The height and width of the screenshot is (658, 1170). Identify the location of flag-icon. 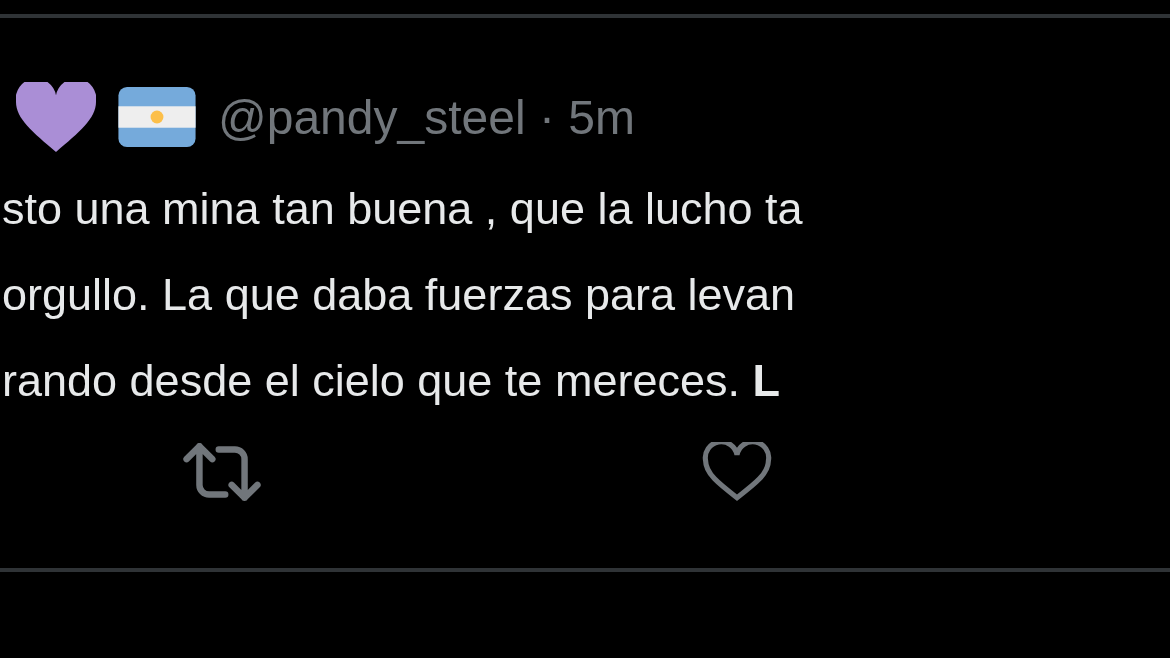
(157, 117).